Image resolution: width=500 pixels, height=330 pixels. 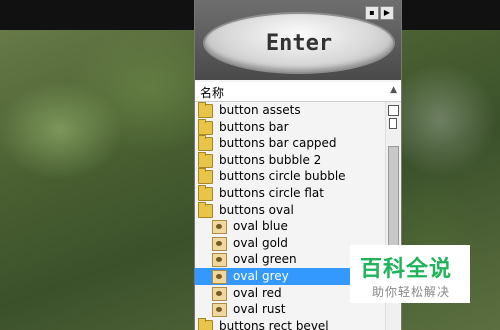 I want to click on folder-list-item: buttons oval, so click(x=290, y=210).